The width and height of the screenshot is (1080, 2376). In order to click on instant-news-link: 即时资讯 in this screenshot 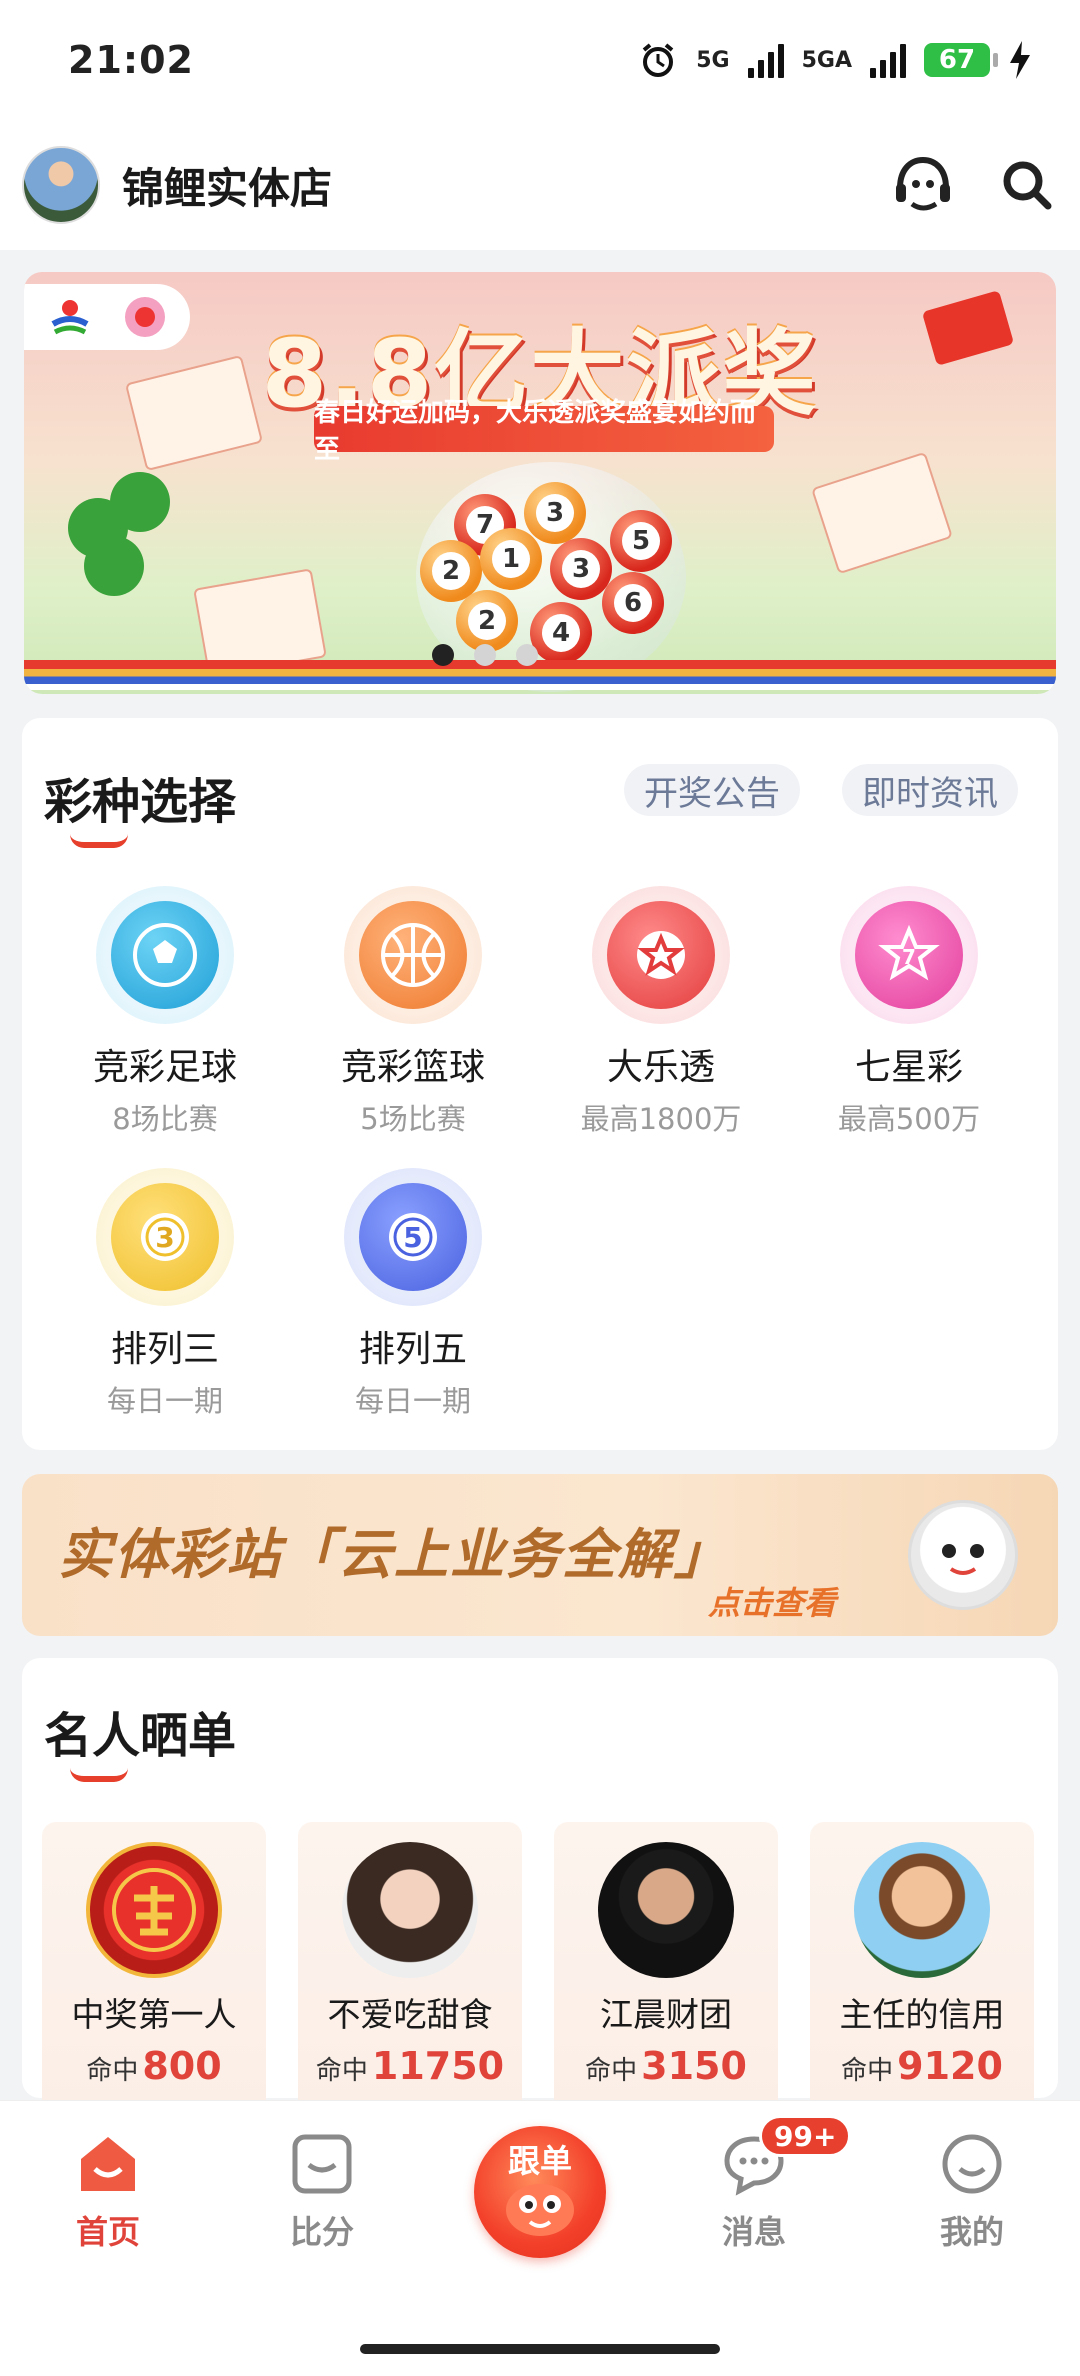, I will do `click(930, 790)`.